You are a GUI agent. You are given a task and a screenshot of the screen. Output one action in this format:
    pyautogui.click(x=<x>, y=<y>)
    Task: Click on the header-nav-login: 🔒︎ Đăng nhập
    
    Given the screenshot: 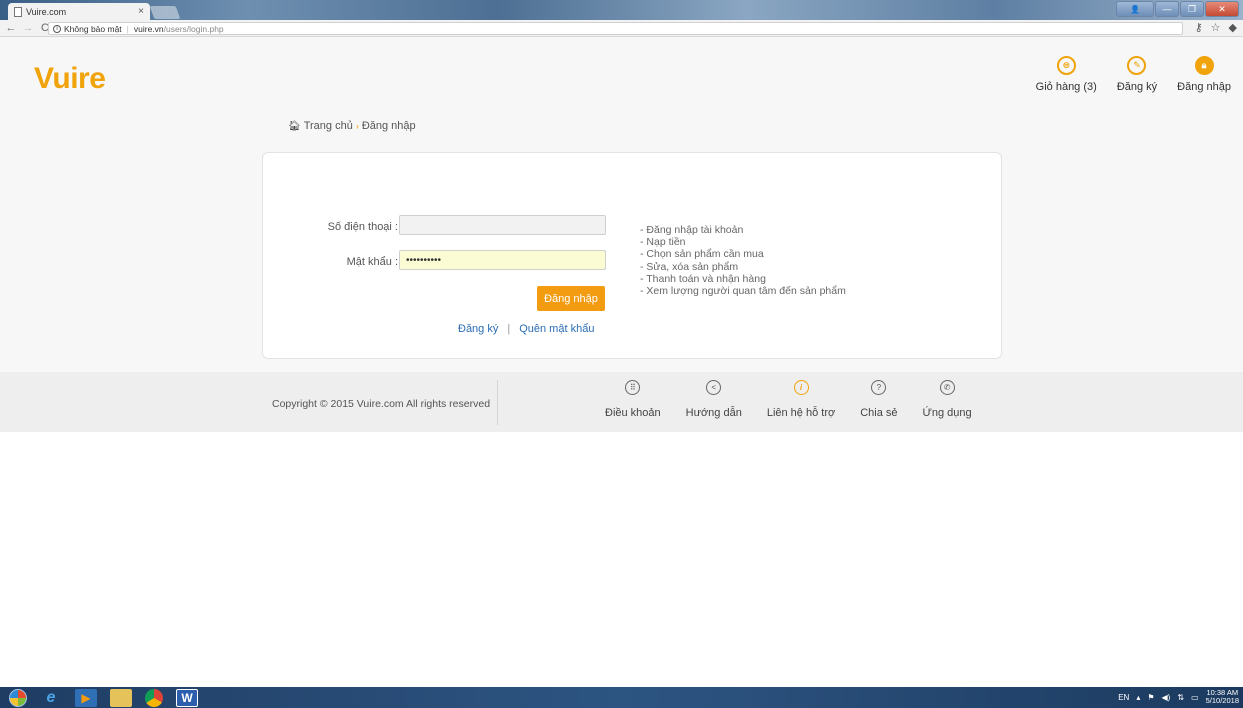 What is the action you would take?
    pyautogui.click(x=1204, y=74)
    